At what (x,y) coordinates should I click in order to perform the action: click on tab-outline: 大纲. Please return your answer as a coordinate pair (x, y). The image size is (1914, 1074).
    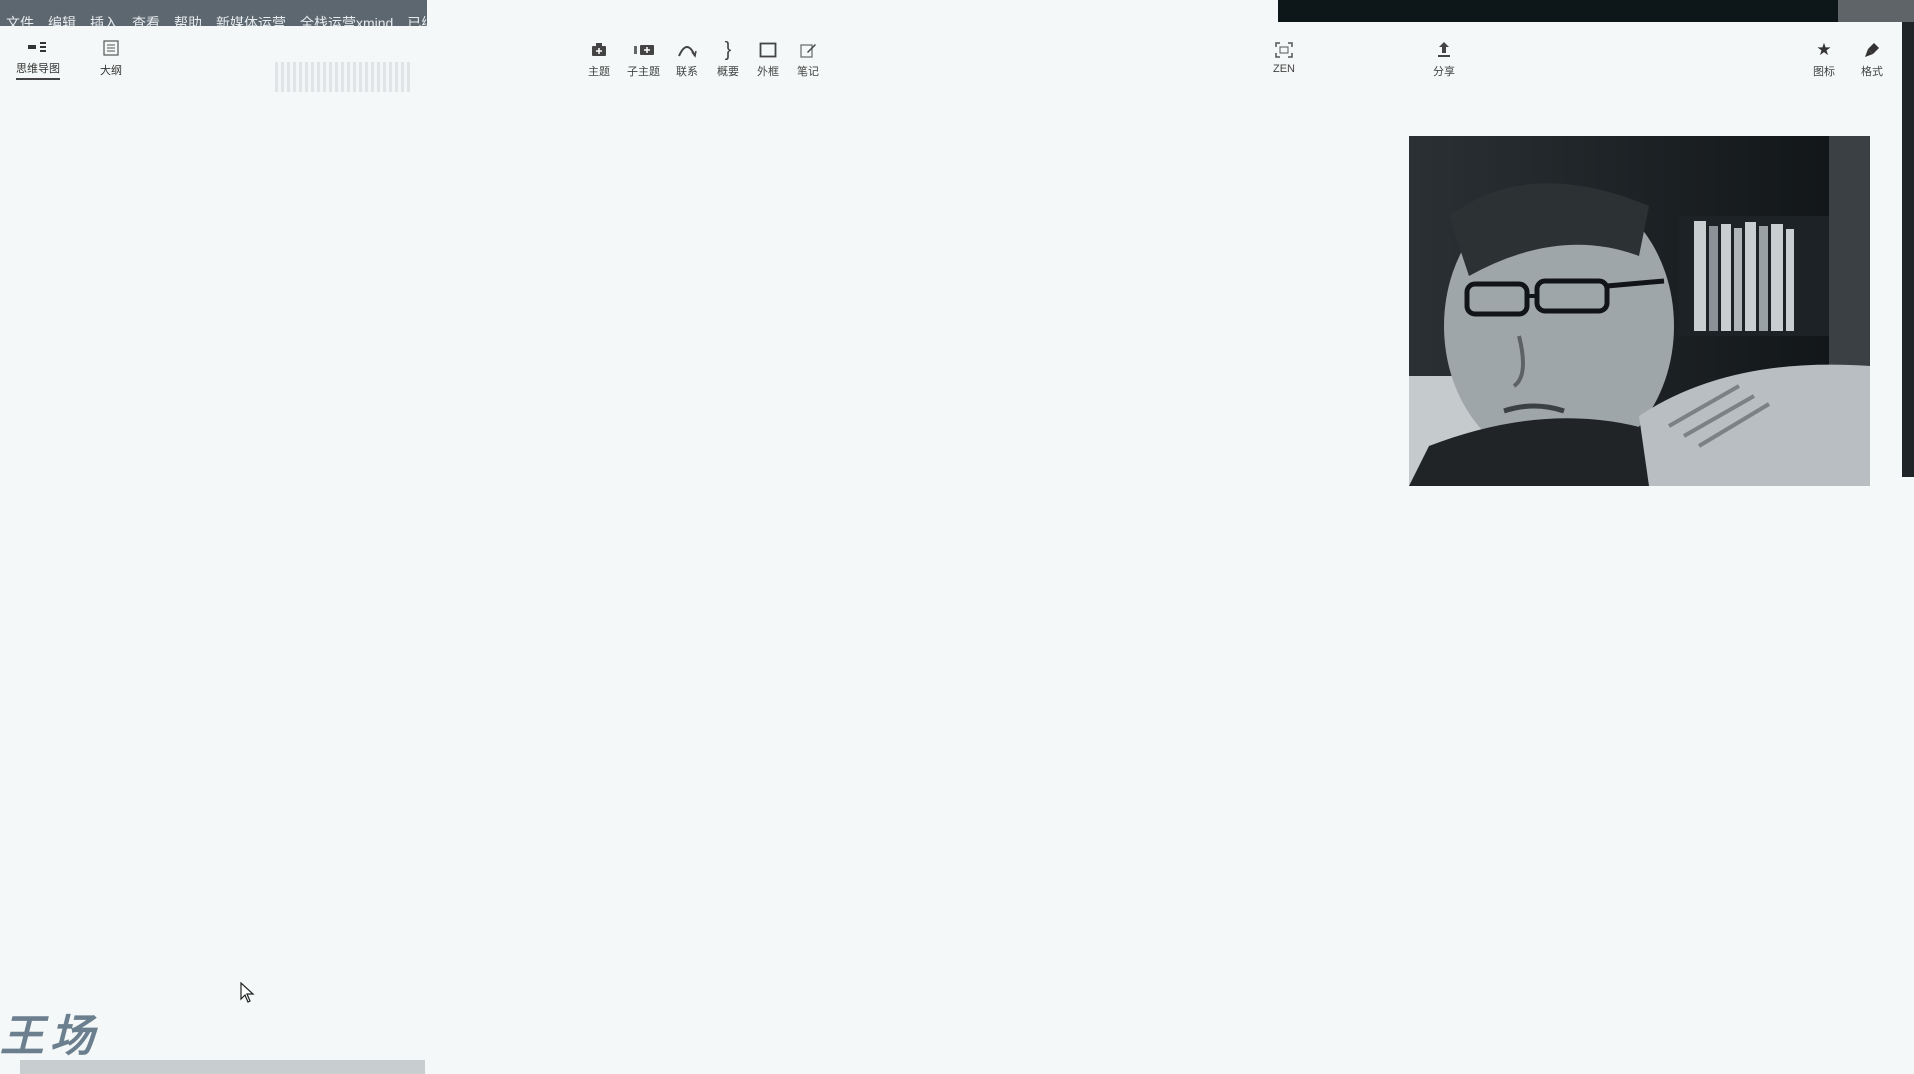
    Looking at the image, I should click on (111, 59).